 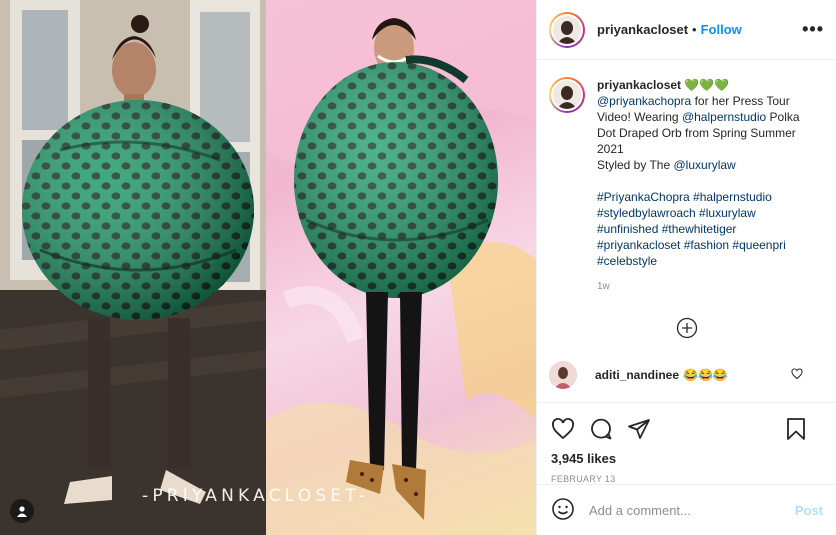 What do you see at coordinates (797, 375) in the screenshot?
I see `like-comment-heart-icon` at bounding box center [797, 375].